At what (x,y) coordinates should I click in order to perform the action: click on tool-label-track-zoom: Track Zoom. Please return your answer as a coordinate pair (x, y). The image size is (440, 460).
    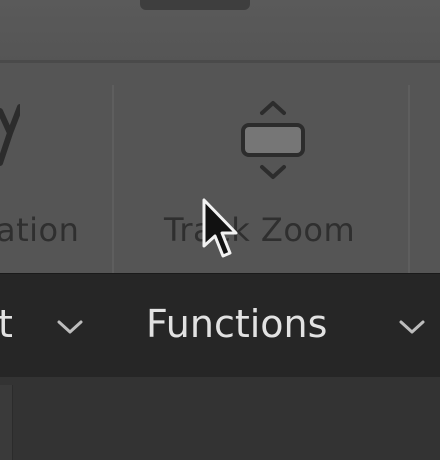
    Looking at the image, I should click on (260, 230).